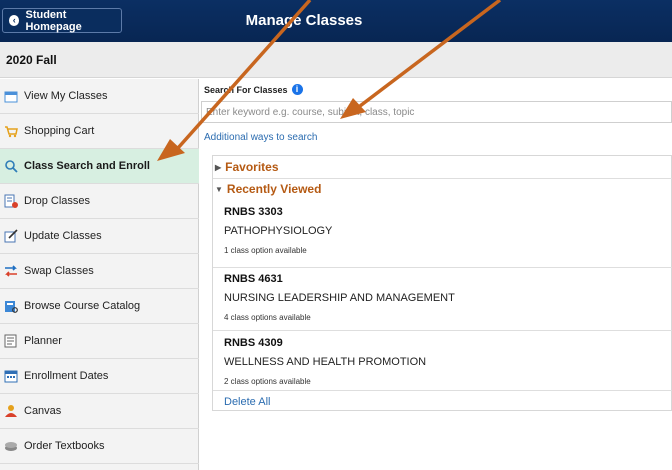 This screenshot has width=672, height=470. What do you see at coordinates (99, 411) in the screenshot?
I see `sidebar-item-canvas: Canvas` at bounding box center [99, 411].